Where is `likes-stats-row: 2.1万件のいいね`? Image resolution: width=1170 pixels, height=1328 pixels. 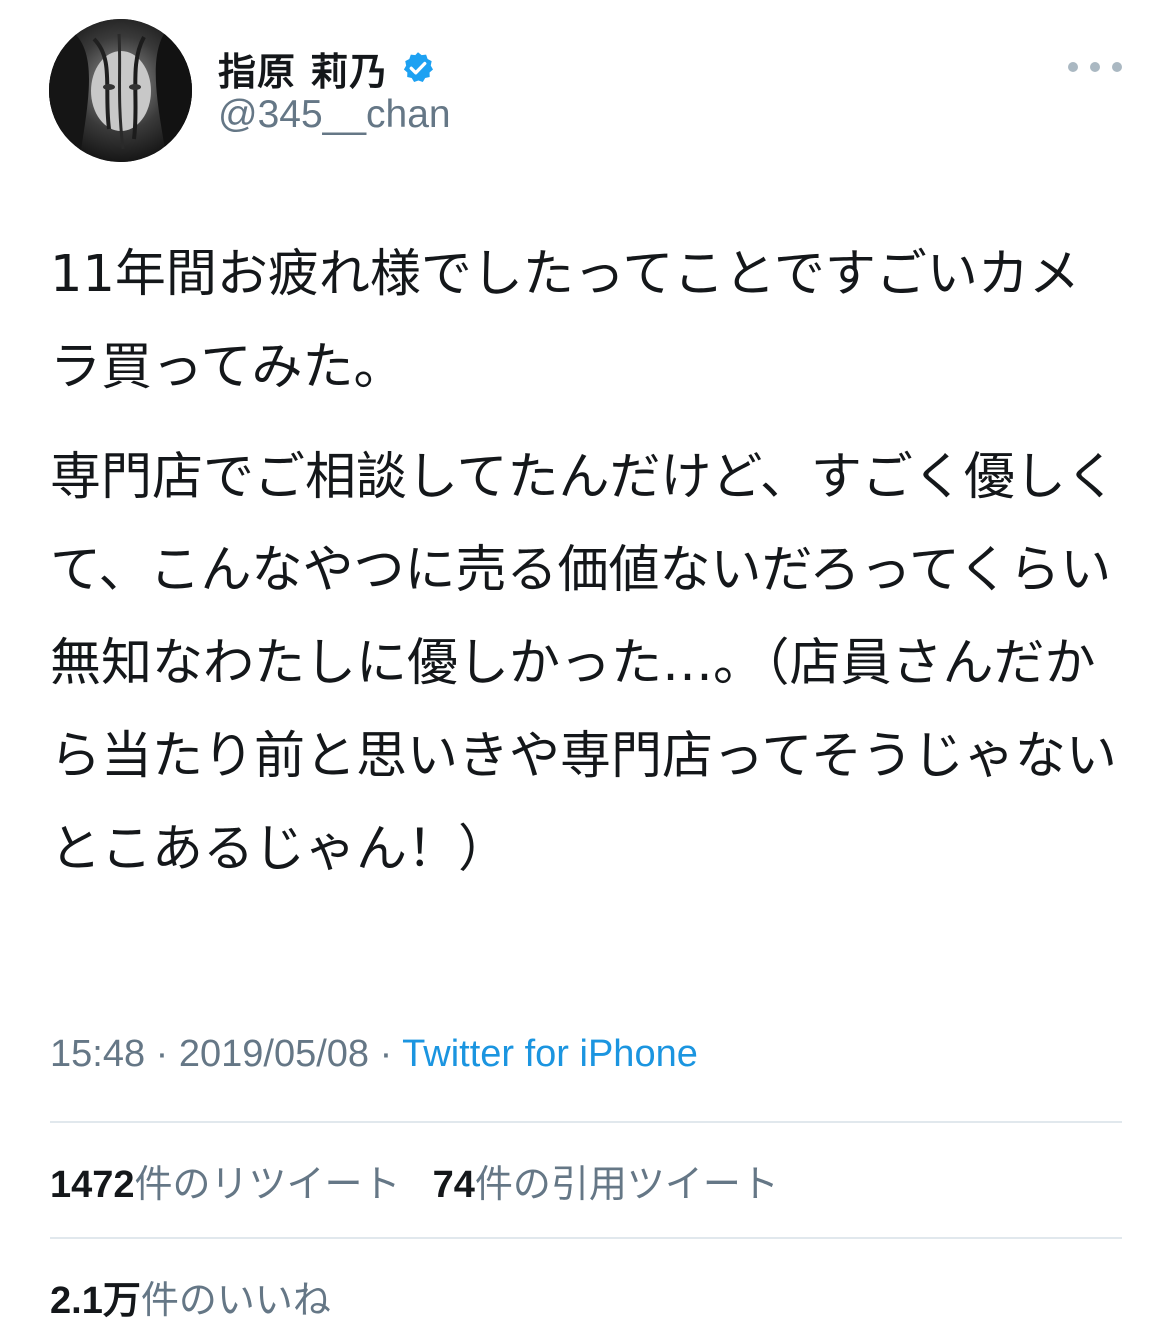 likes-stats-row: 2.1万件のいいね is located at coordinates (190, 1296).